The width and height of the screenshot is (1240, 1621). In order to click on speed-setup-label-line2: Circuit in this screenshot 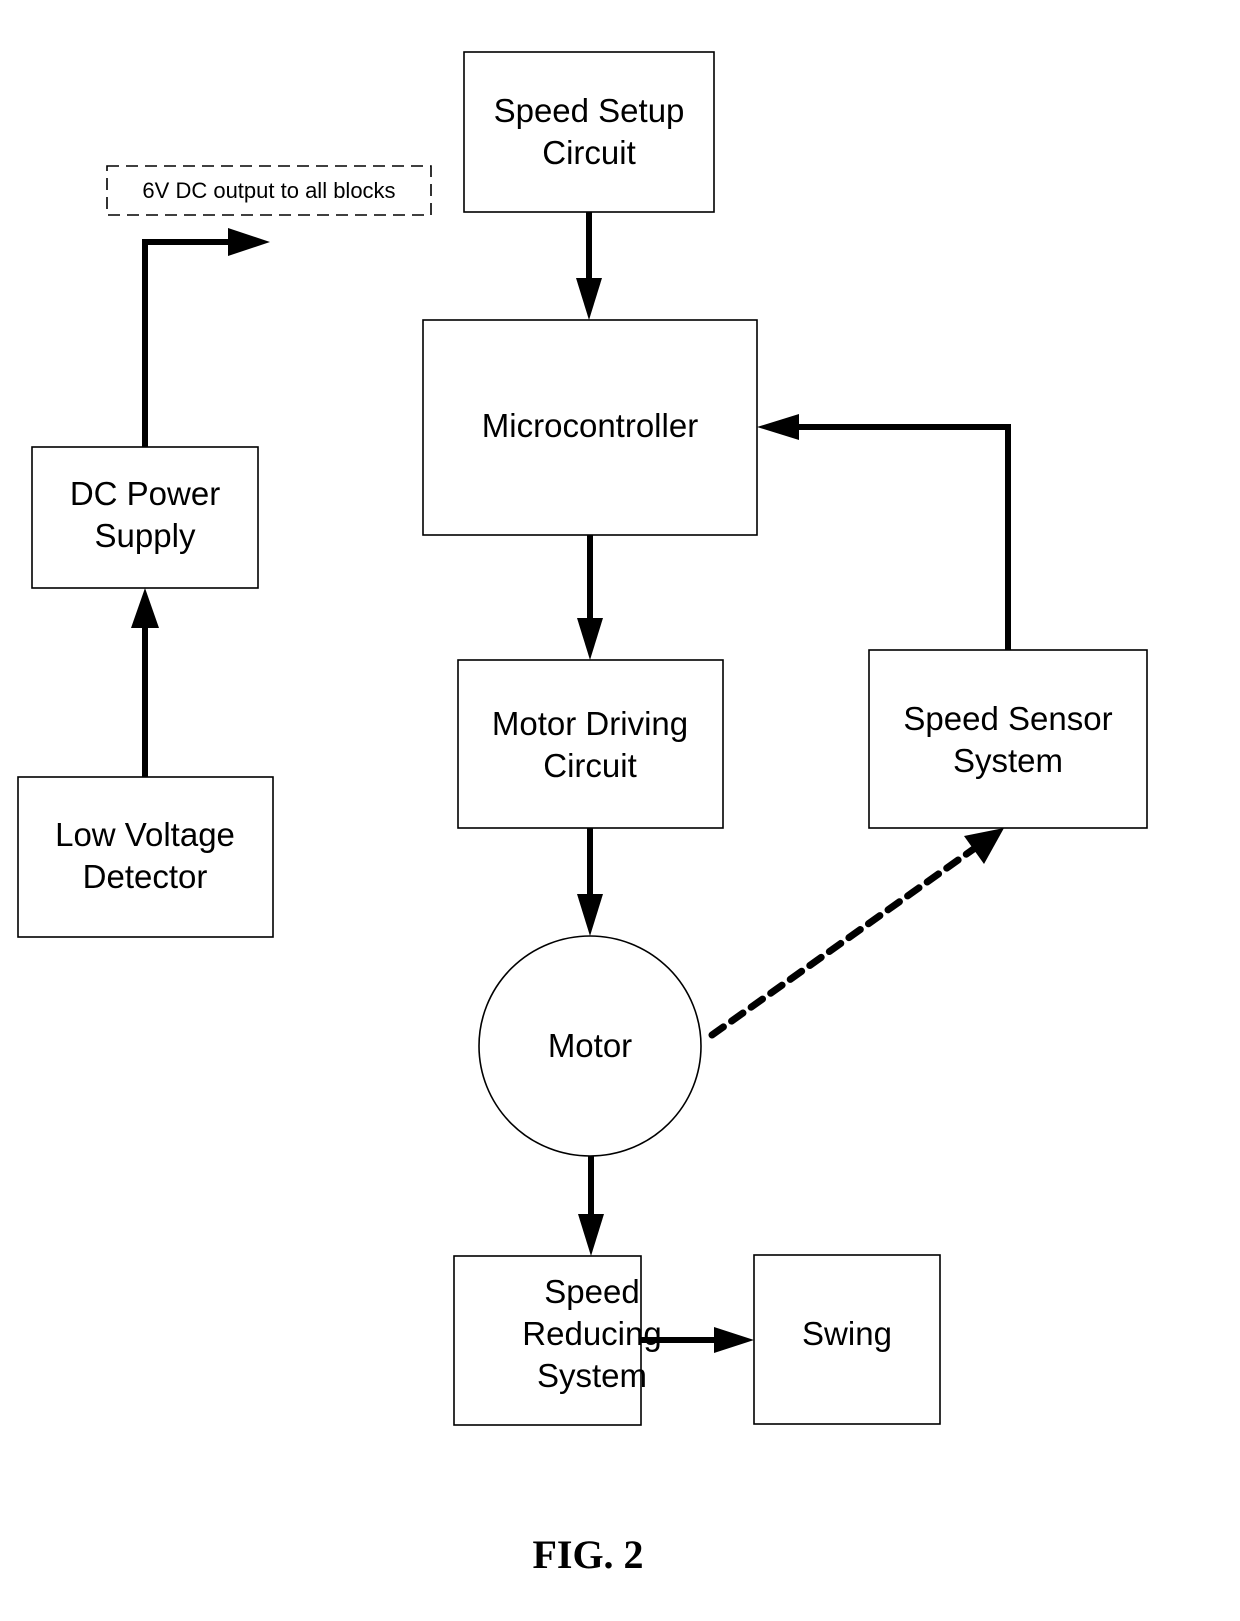, I will do `click(589, 152)`.